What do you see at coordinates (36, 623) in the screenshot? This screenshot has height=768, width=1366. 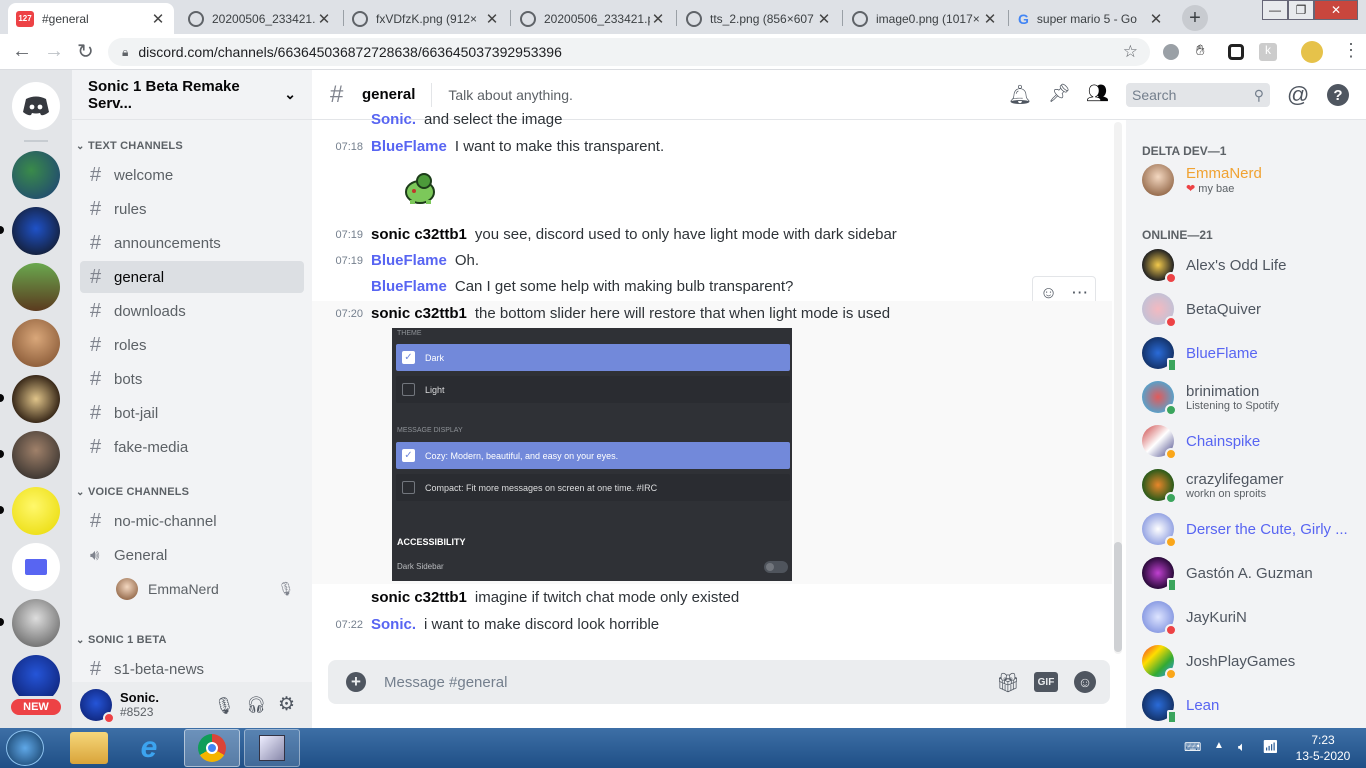 I see `server-icon-bugs` at bounding box center [36, 623].